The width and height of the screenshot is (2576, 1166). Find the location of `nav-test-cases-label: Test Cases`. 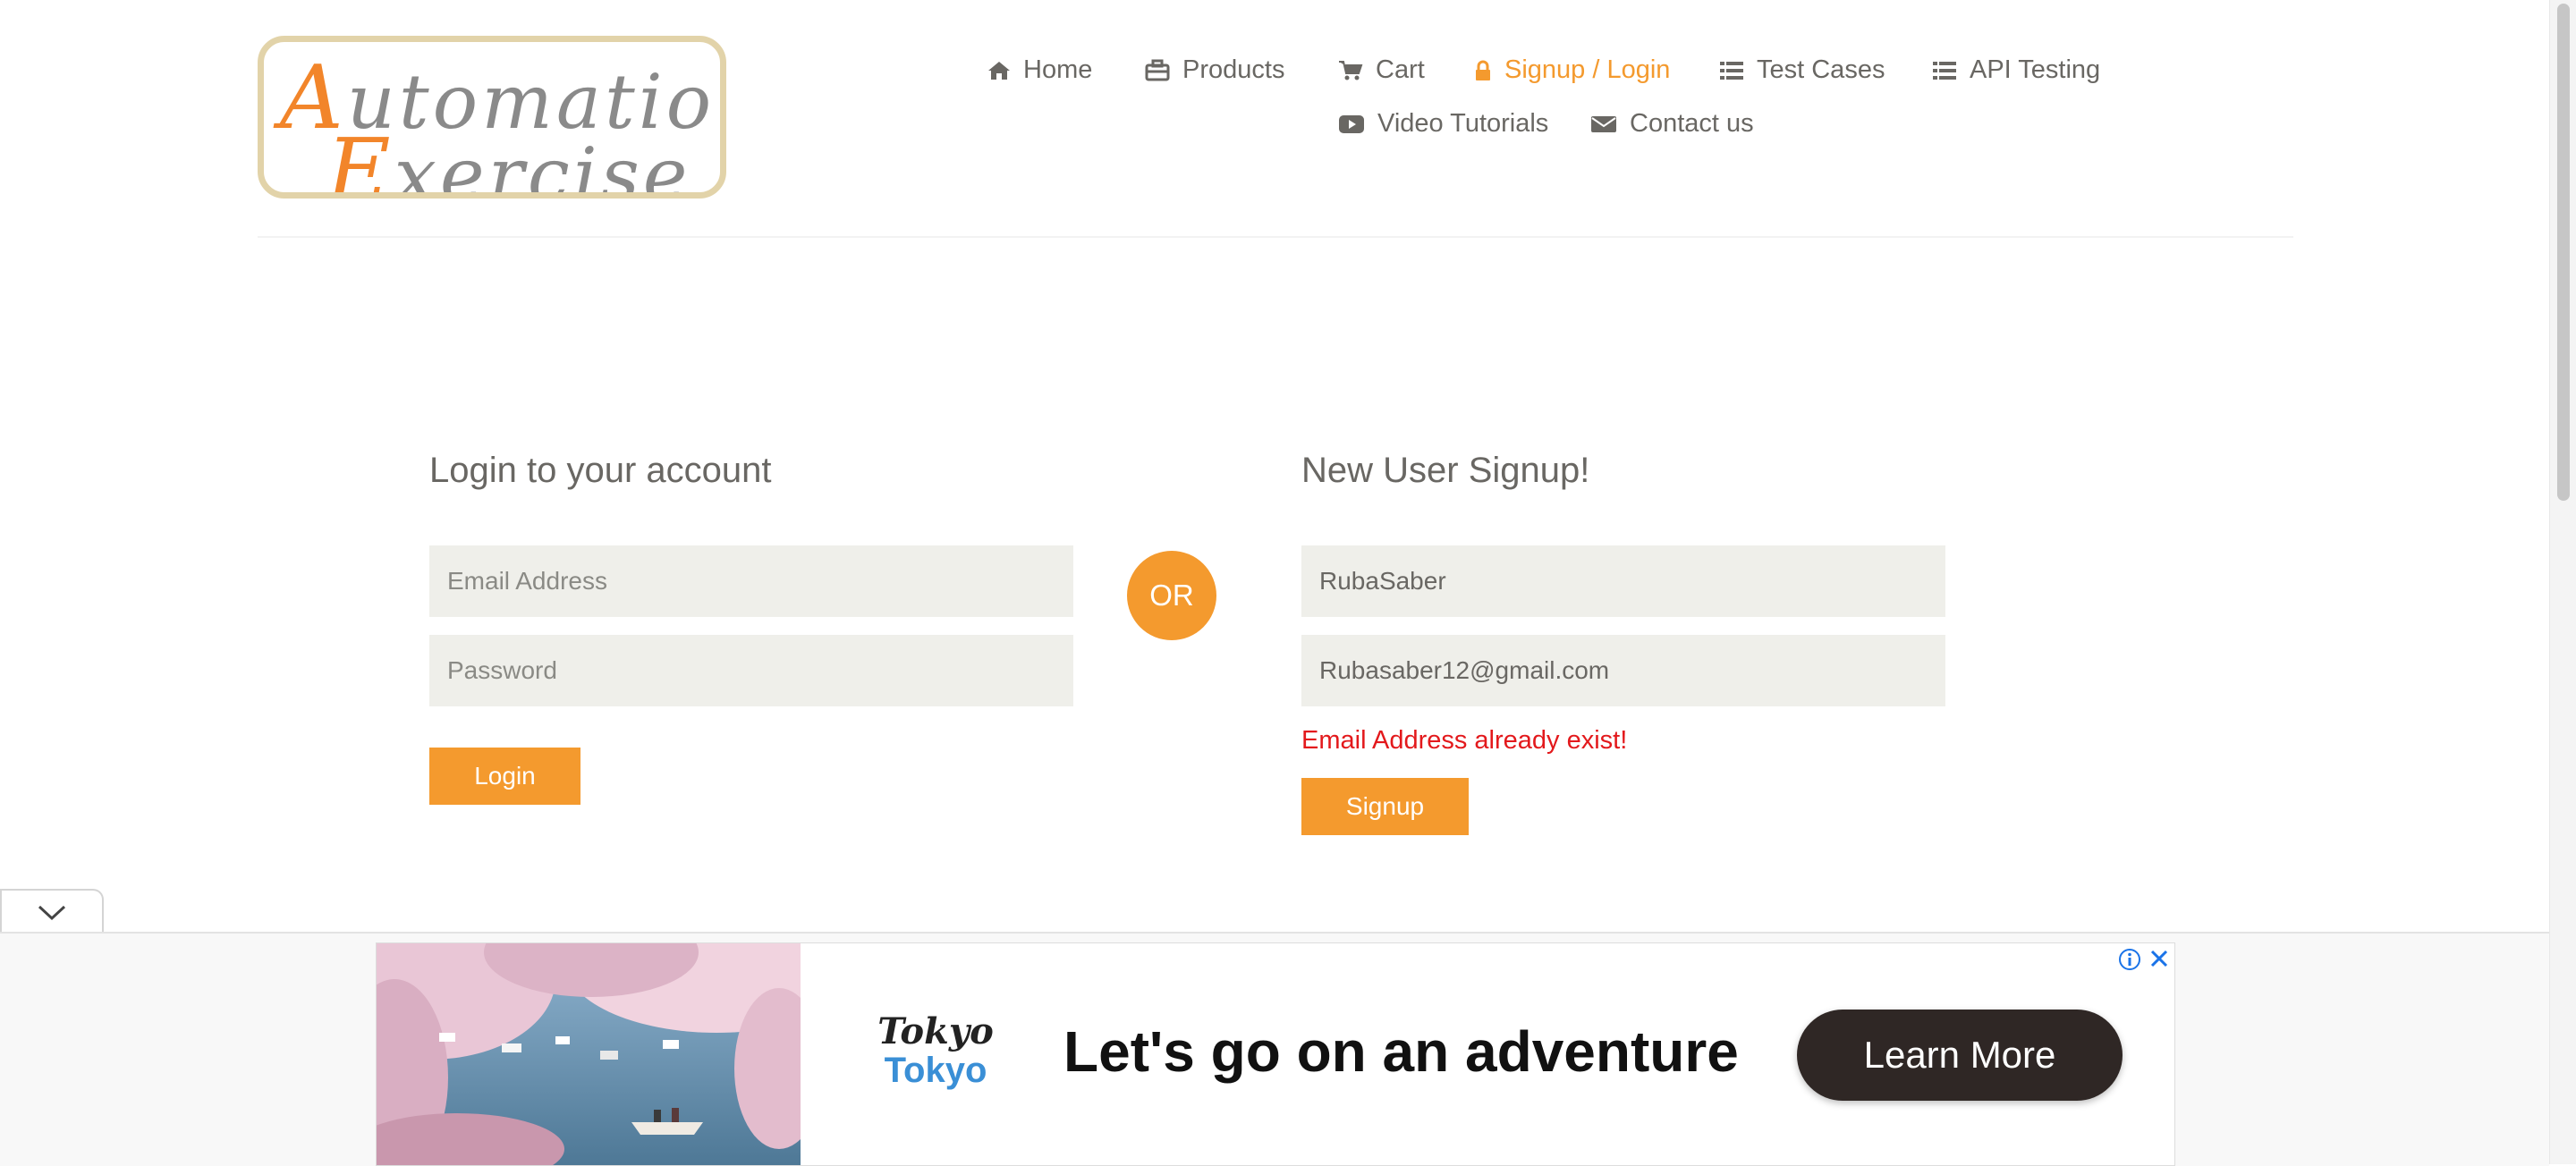

nav-test-cases-label: Test Cases is located at coordinates (1821, 69).